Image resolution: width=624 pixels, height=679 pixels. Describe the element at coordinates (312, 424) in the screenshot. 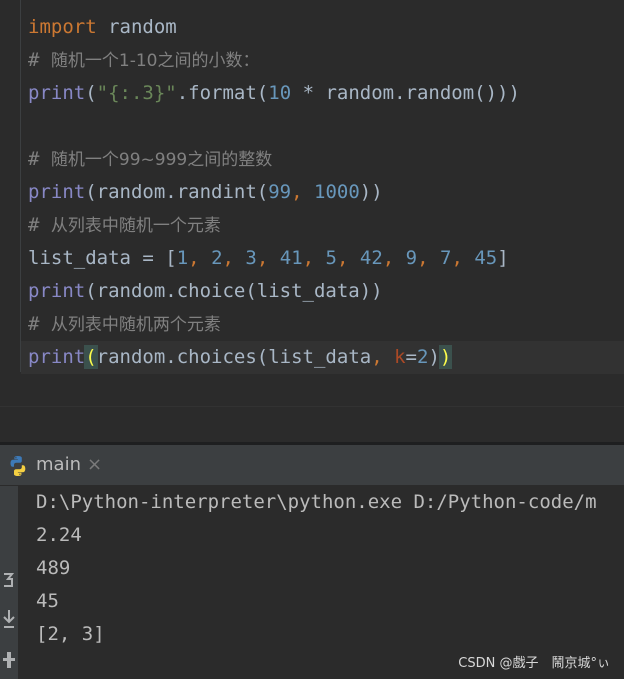

I see `editor-horizontal-scroll-area` at that location.